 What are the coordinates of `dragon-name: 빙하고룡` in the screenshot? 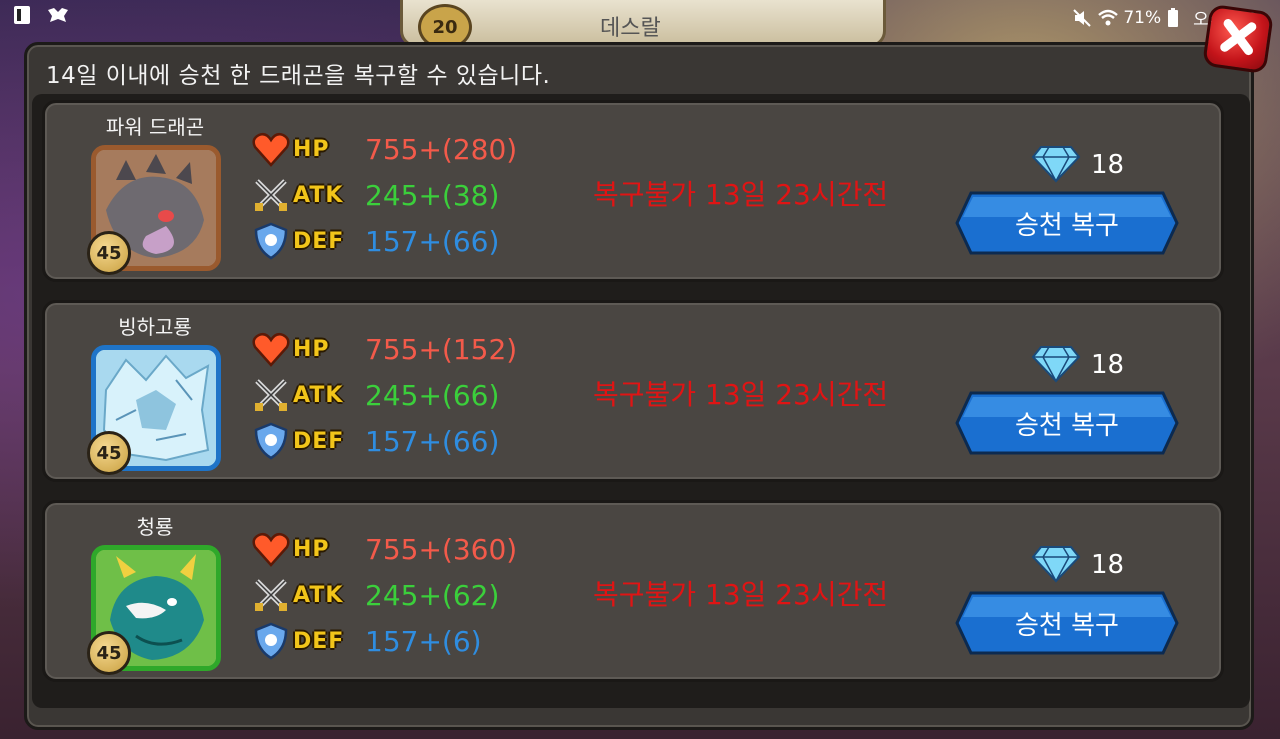 It's located at (155, 327).